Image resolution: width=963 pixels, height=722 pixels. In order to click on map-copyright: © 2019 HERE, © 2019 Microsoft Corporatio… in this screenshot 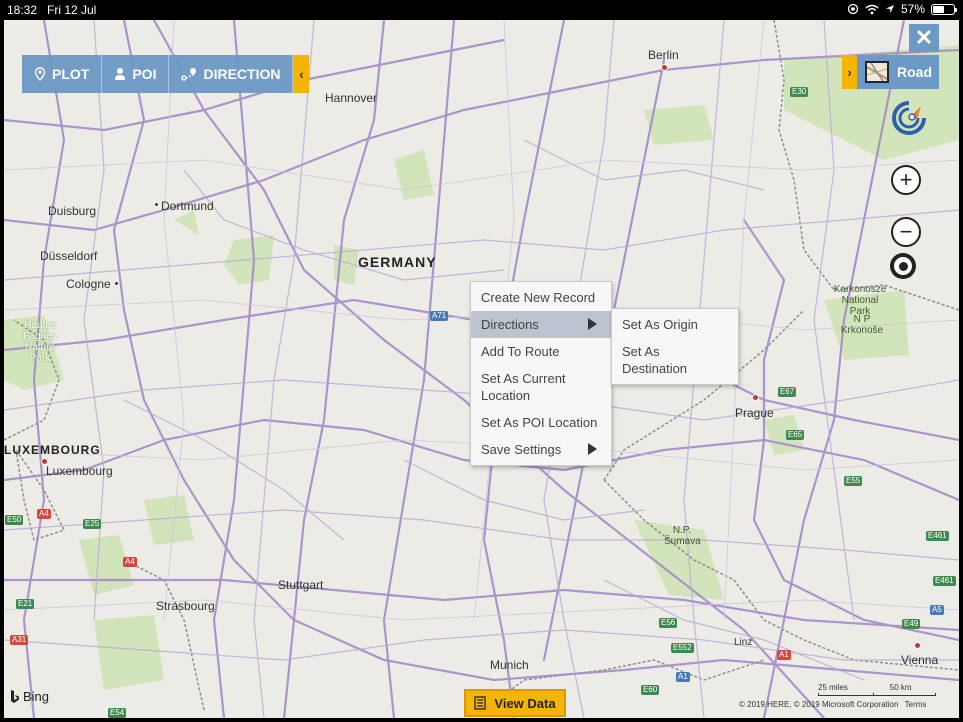, I will do `click(832, 704)`.